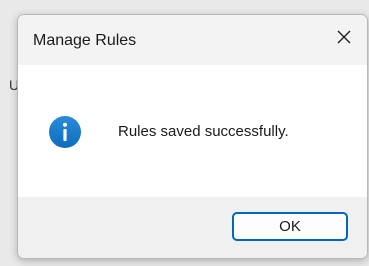  I want to click on info-icon, so click(65, 132).